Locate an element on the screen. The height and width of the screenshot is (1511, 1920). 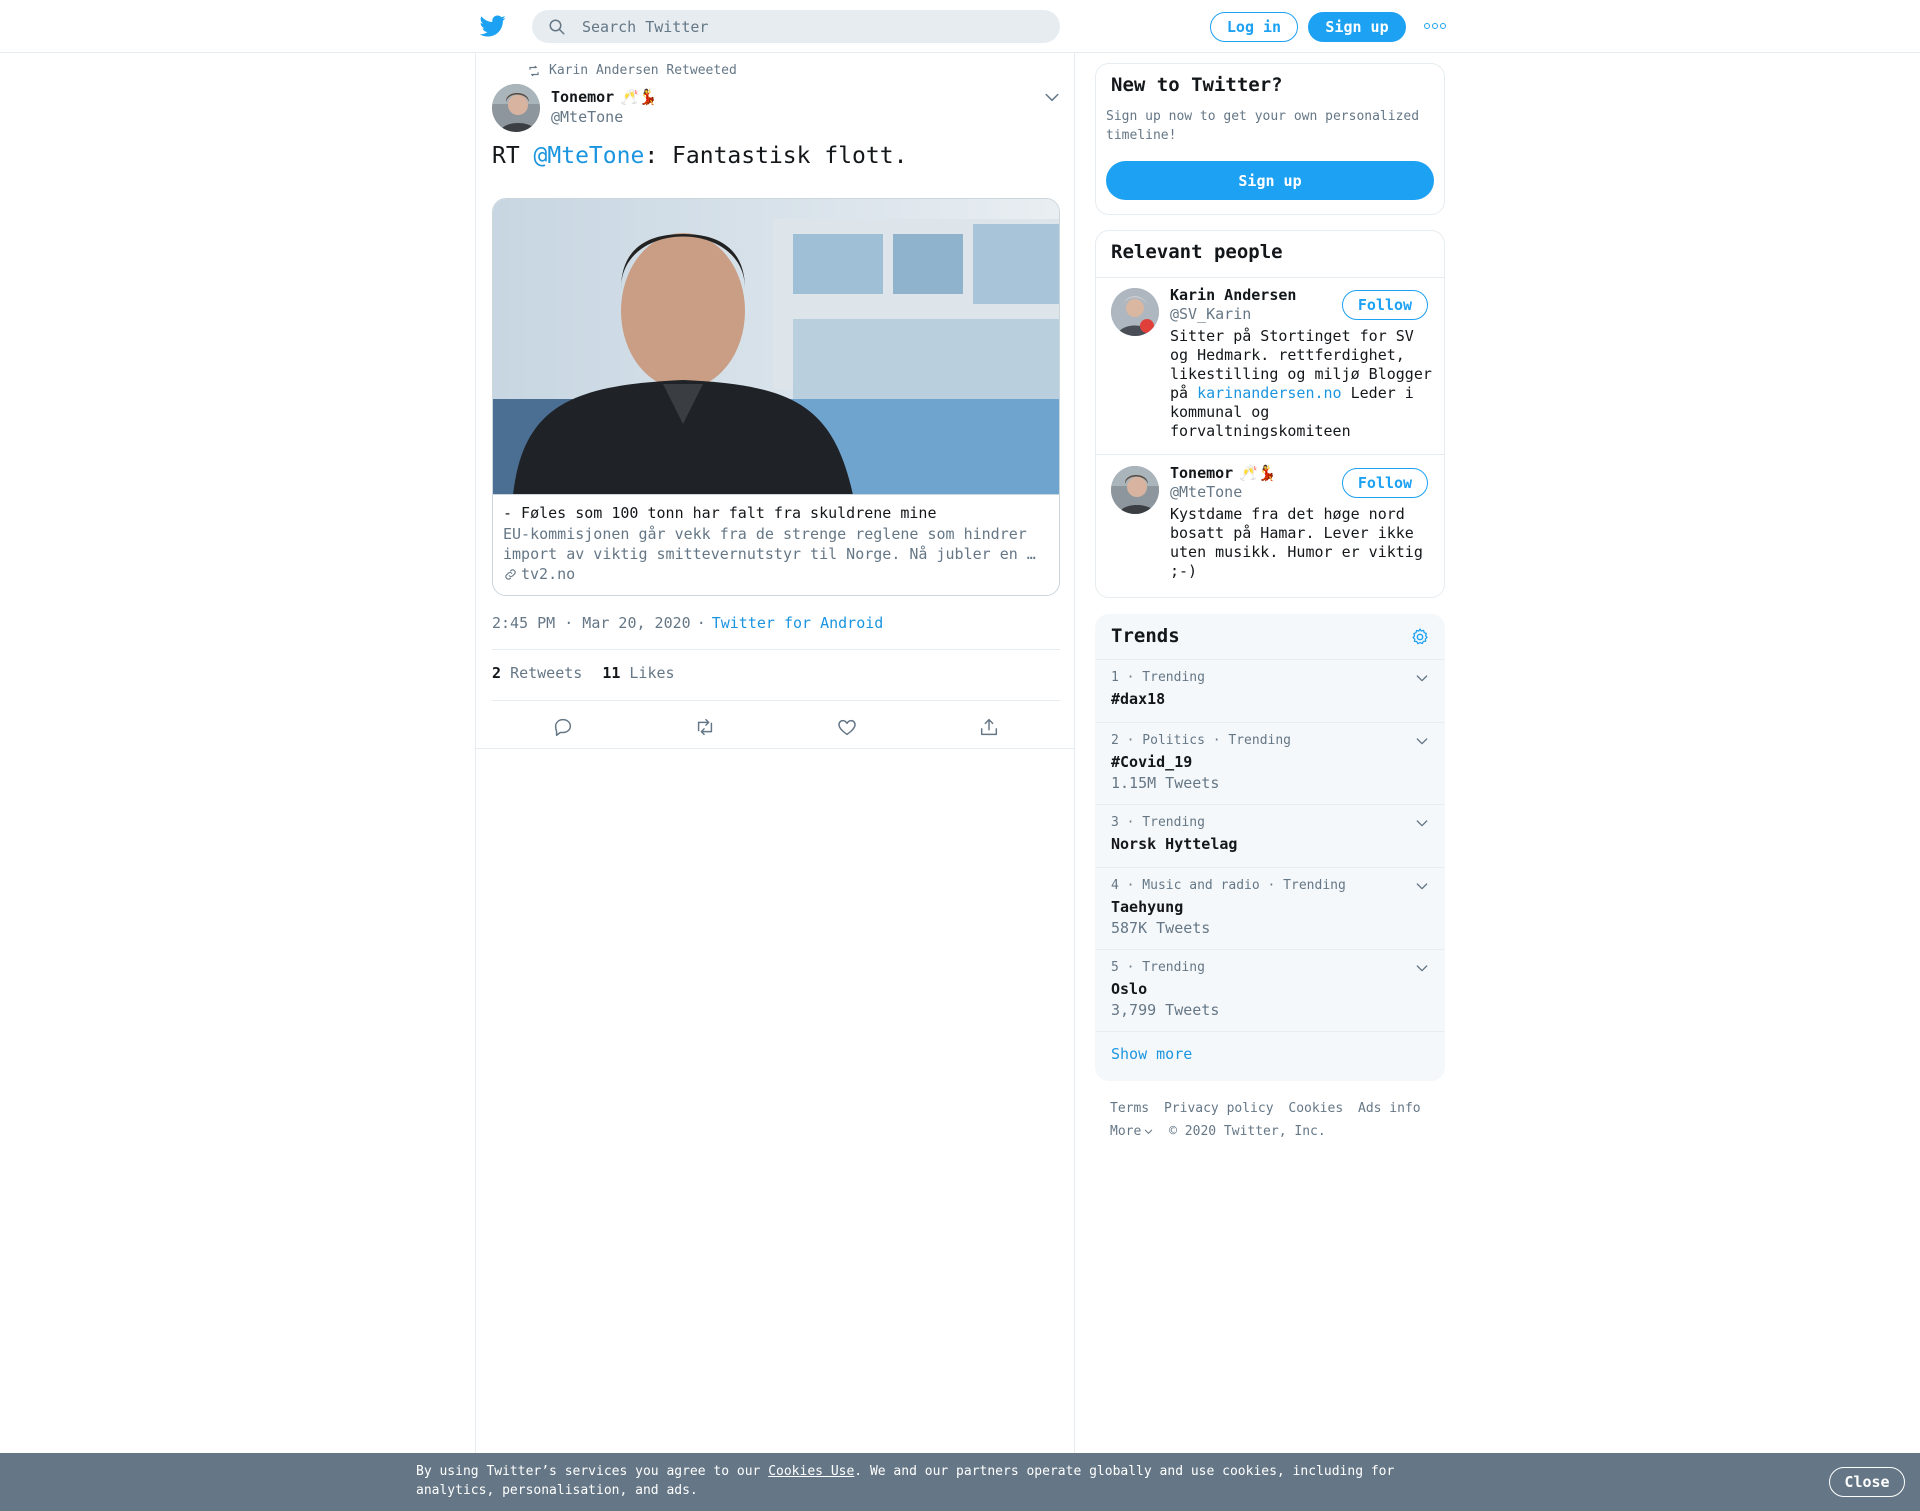
trend-item: 5 · Trending Oslo 3,799 Tweets is located at coordinates (1270, 991).